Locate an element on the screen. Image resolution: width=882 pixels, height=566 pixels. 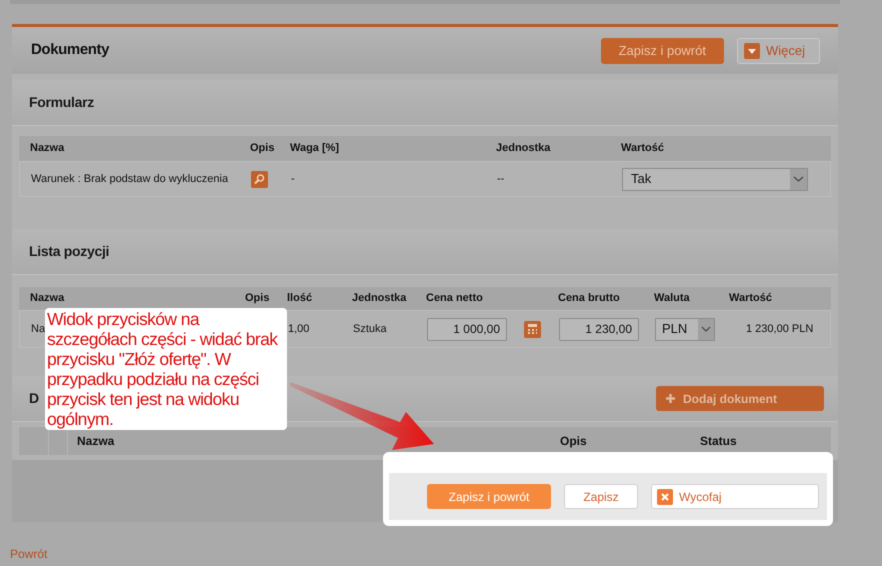
section-title: D is located at coordinates (34, 398).